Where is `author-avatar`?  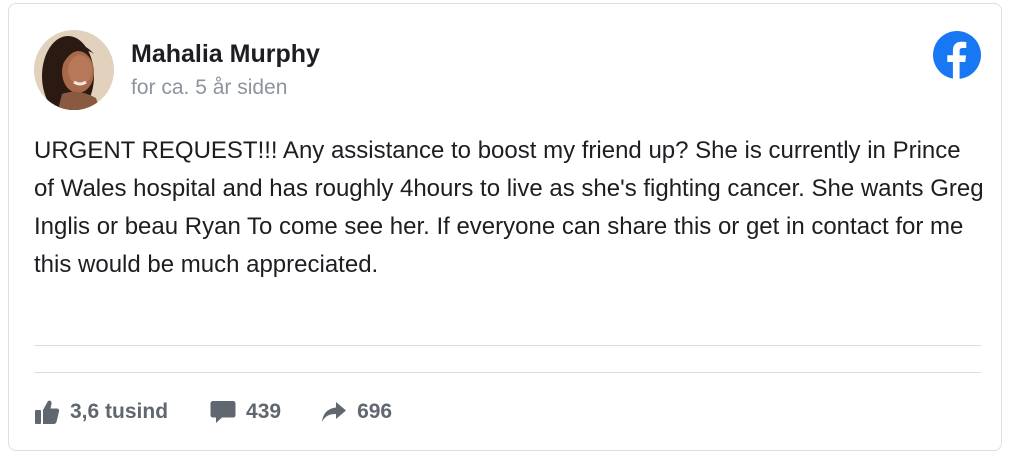 author-avatar is located at coordinates (74, 70).